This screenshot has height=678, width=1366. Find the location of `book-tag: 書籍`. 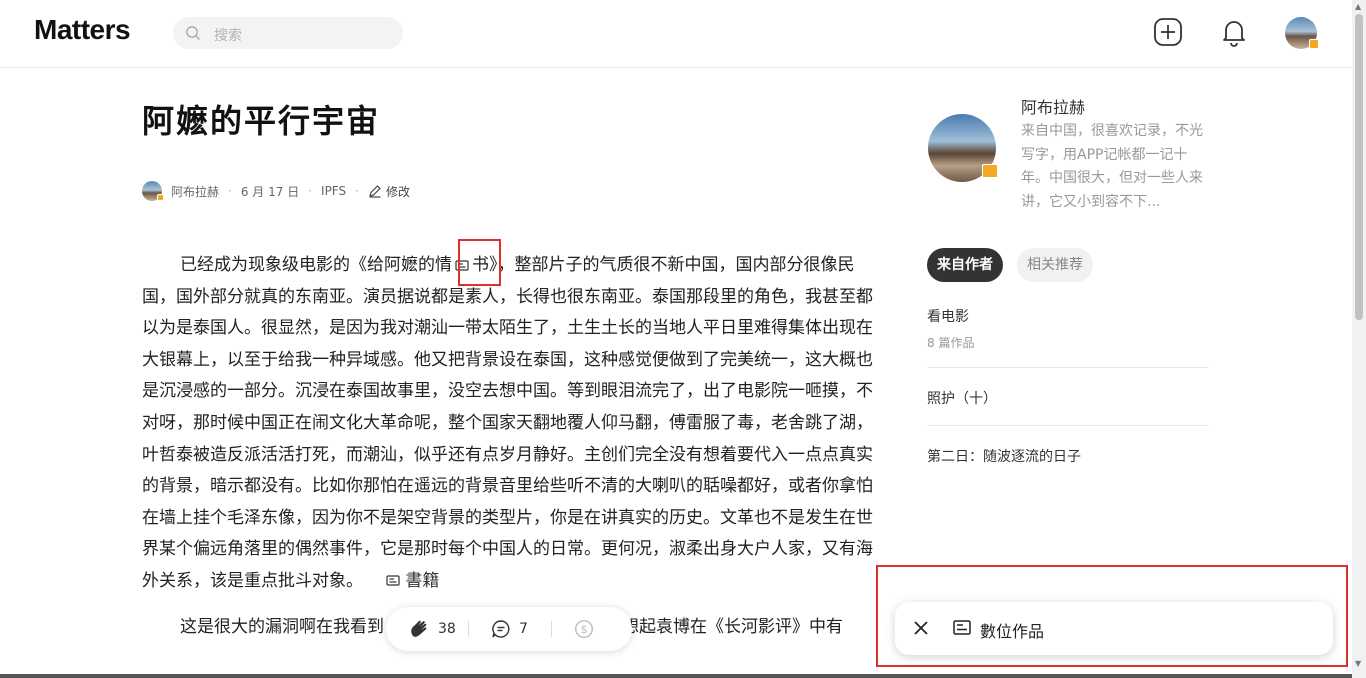

book-tag: 書籍 is located at coordinates (412, 581).